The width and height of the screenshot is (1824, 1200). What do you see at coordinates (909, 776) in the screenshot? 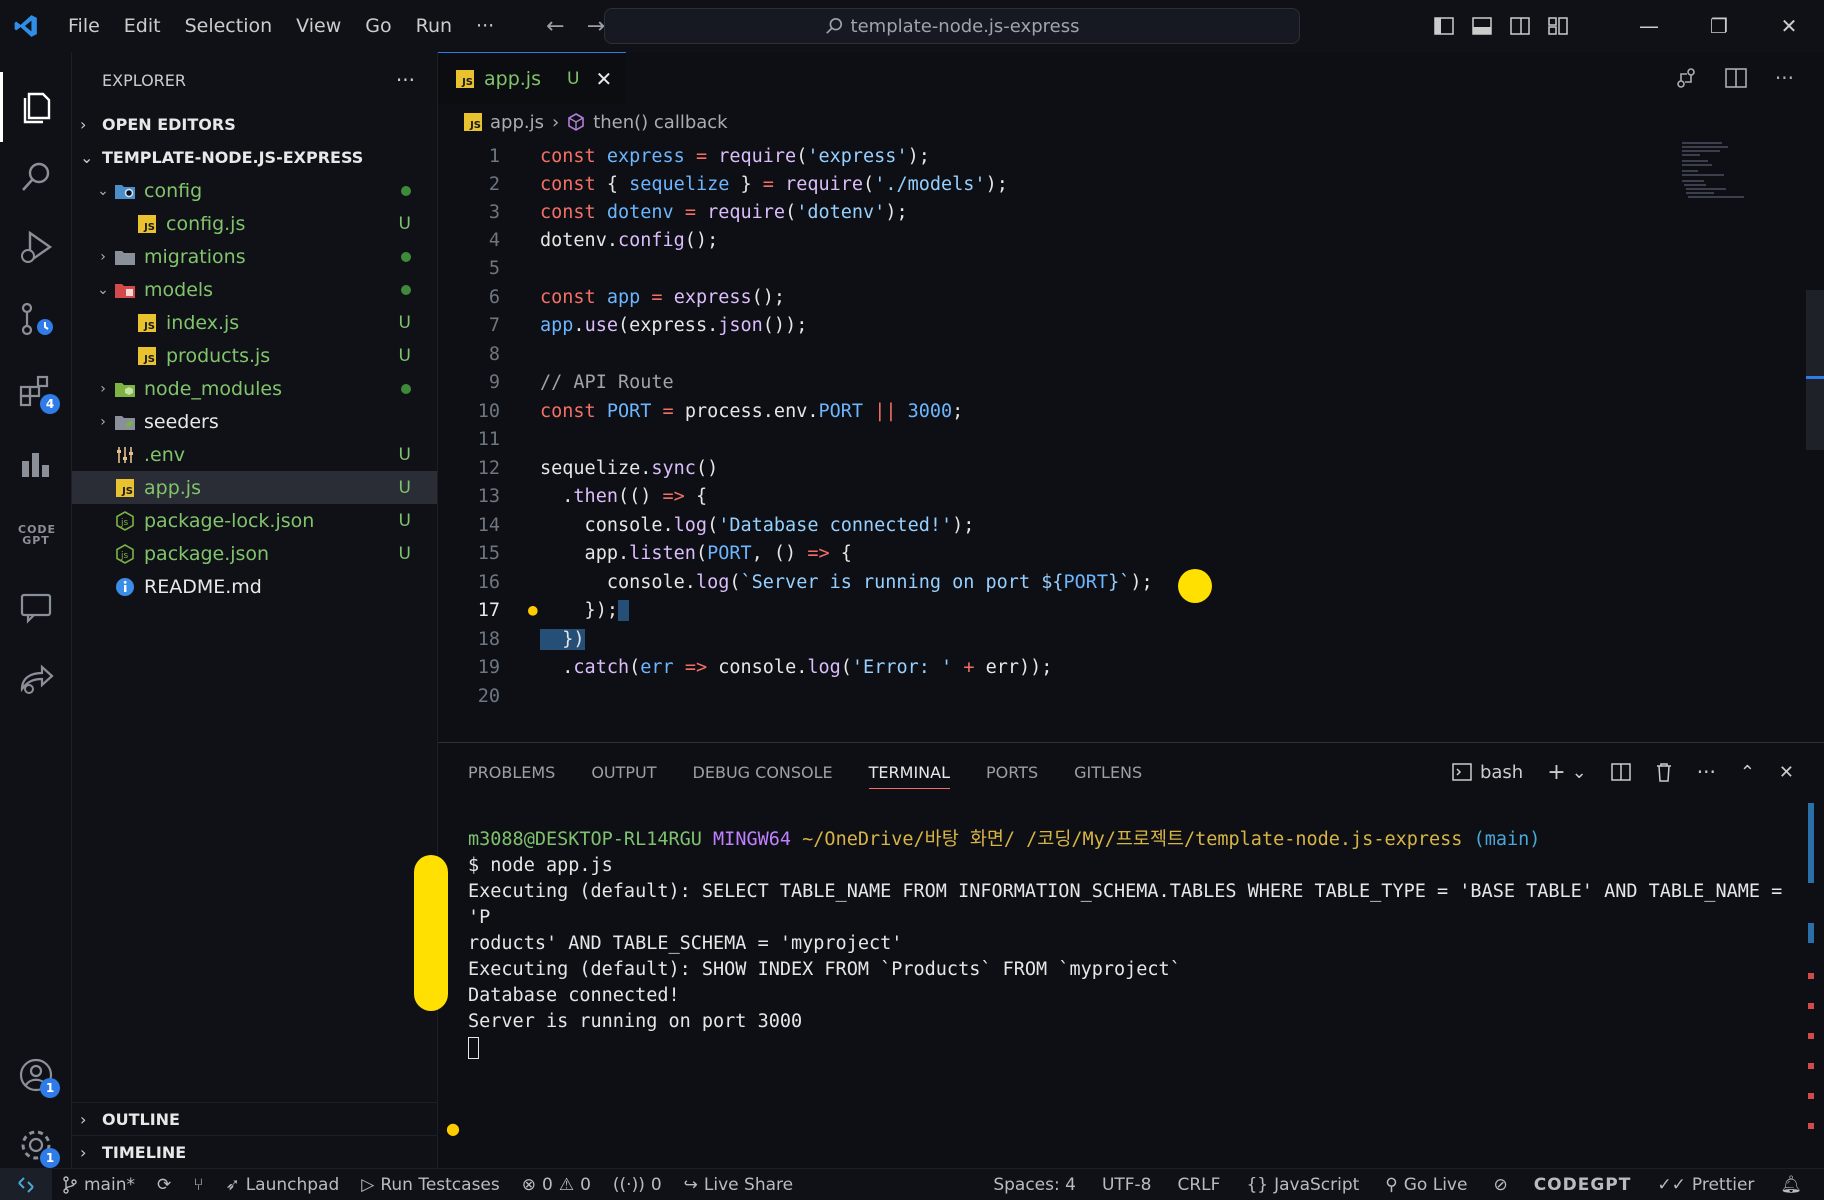
I see `tab-terminal: TERMINAL` at bounding box center [909, 776].